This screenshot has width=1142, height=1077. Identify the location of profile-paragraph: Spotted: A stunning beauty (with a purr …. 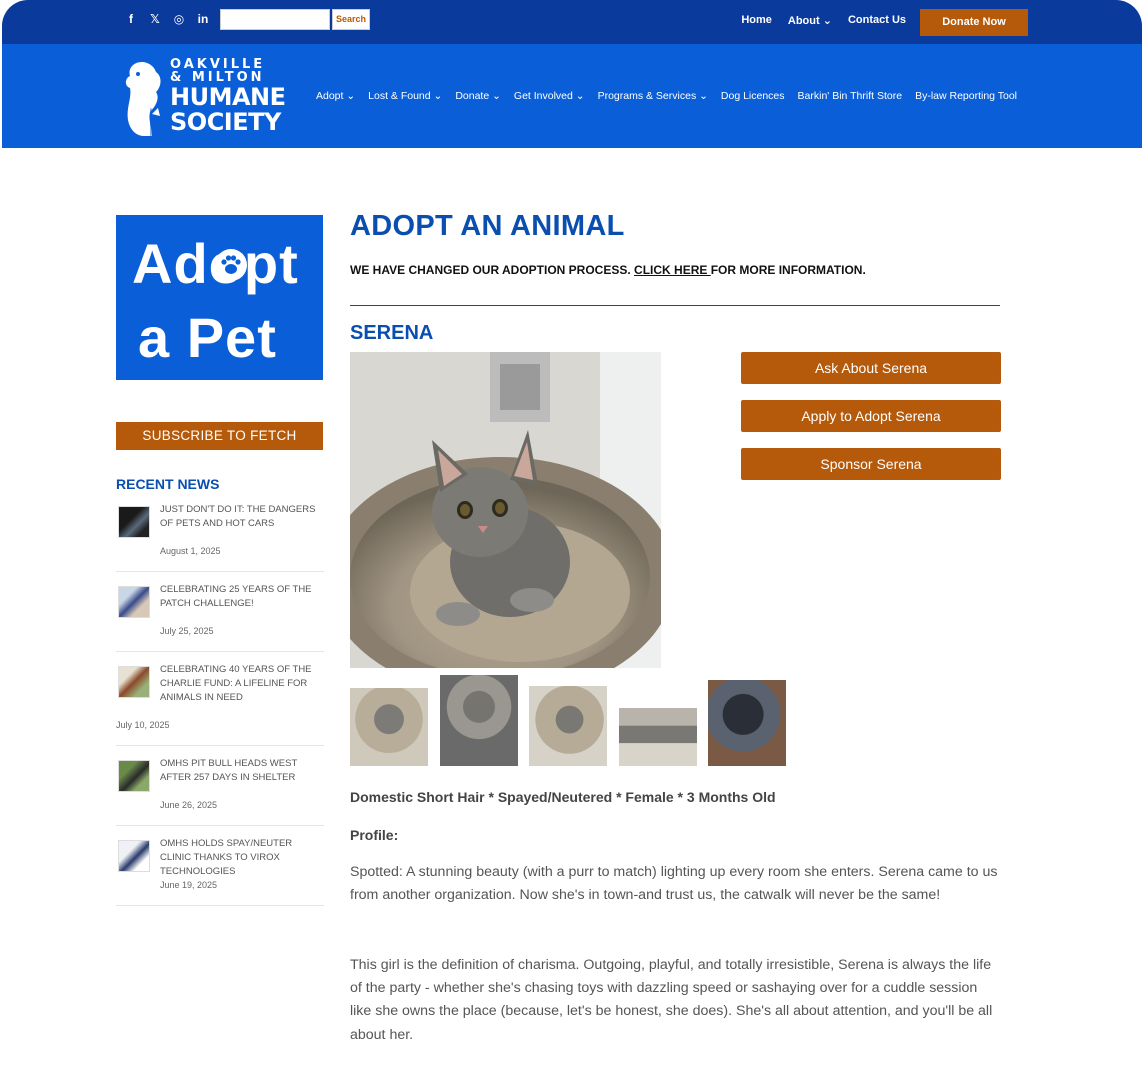
(674, 884).